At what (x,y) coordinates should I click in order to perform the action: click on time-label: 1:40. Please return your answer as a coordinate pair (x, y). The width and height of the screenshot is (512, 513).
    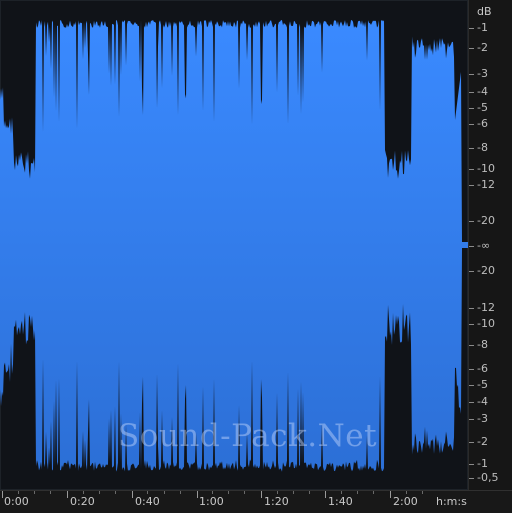
    Looking at the image, I should click on (340, 501).